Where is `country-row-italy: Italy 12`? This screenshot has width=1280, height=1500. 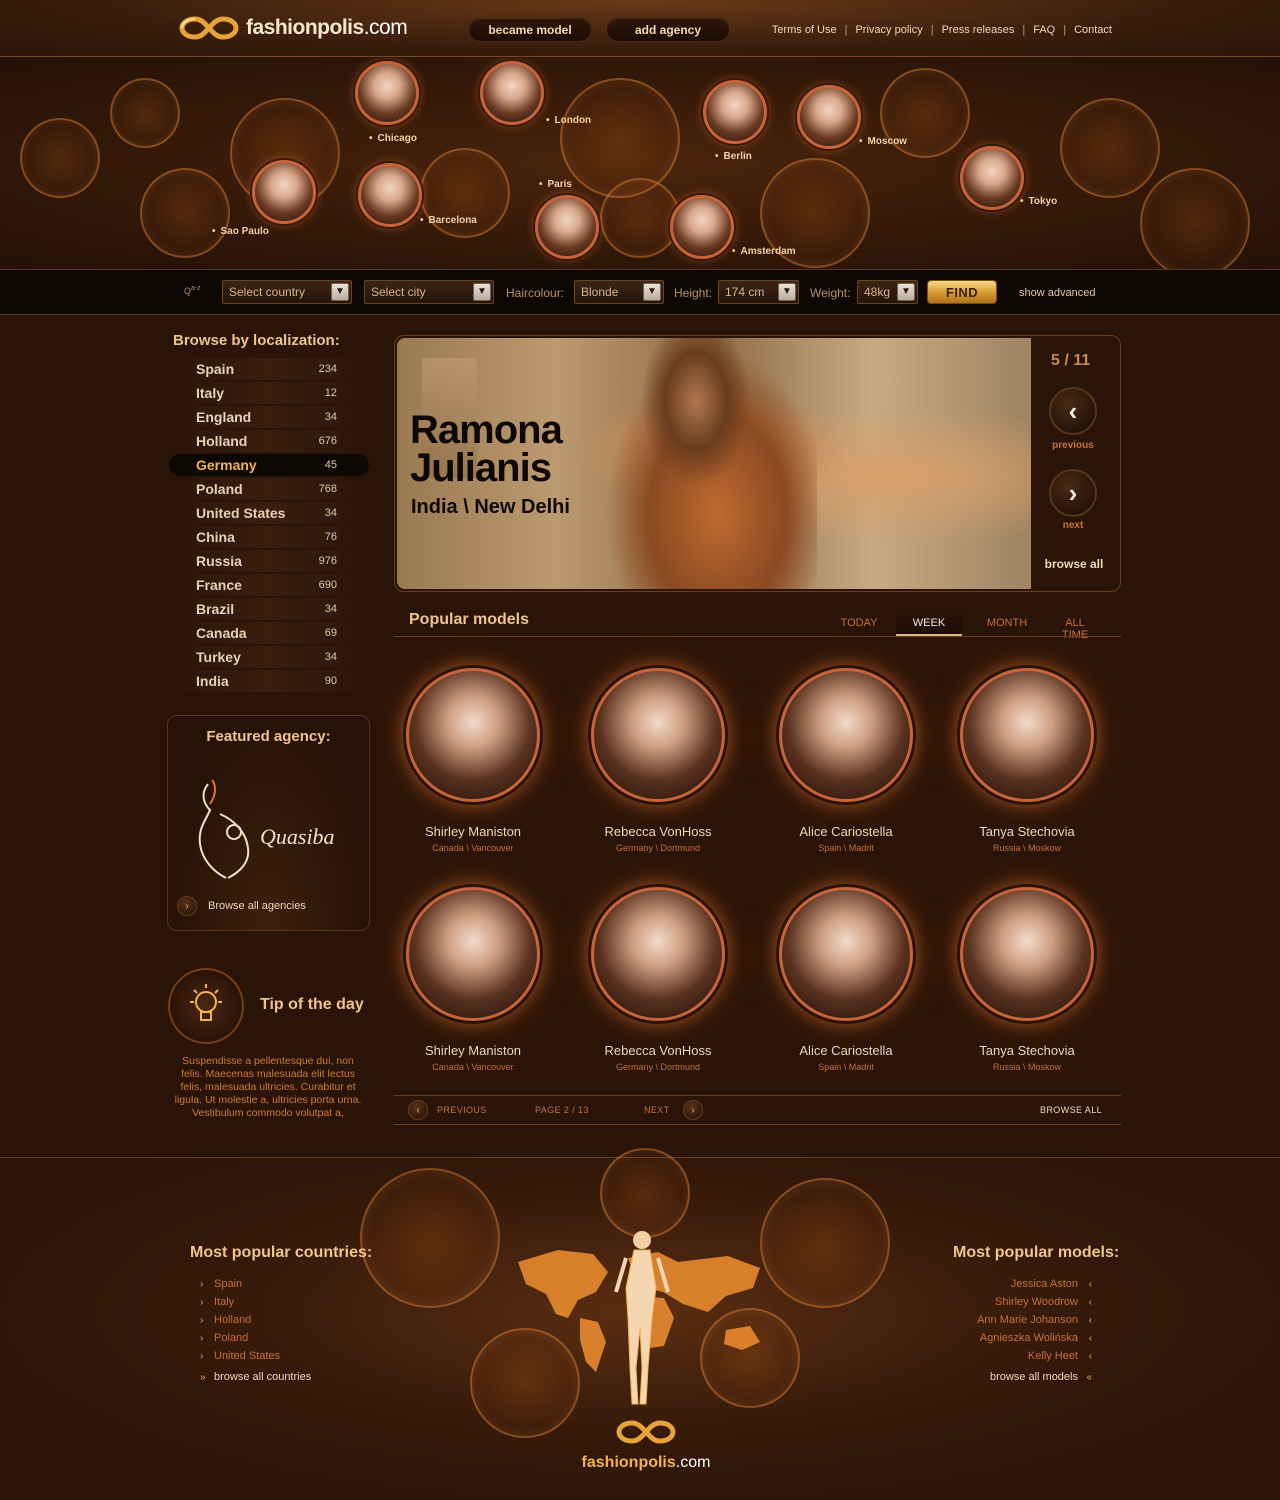
country-row-italy: Italy 12 is located at coordinates (269, 393).